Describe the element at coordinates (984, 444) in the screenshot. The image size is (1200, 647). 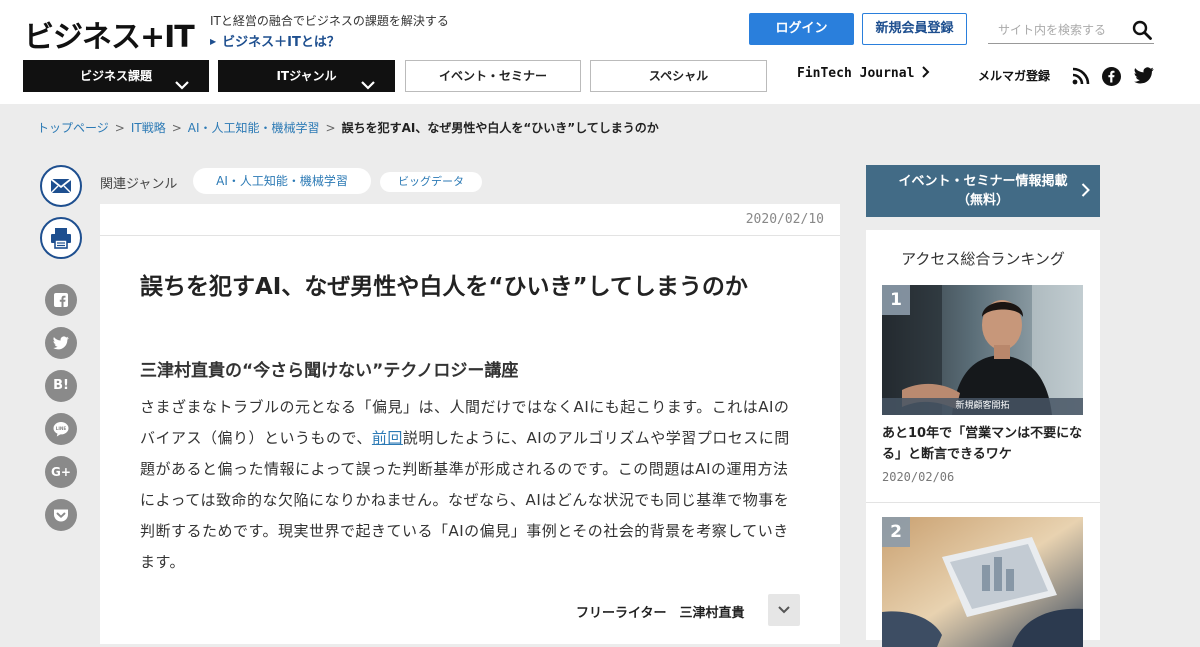
I see `ranking-title-1: あと10年で「営業マンは不要になる」と断言できるワケ` at that location.